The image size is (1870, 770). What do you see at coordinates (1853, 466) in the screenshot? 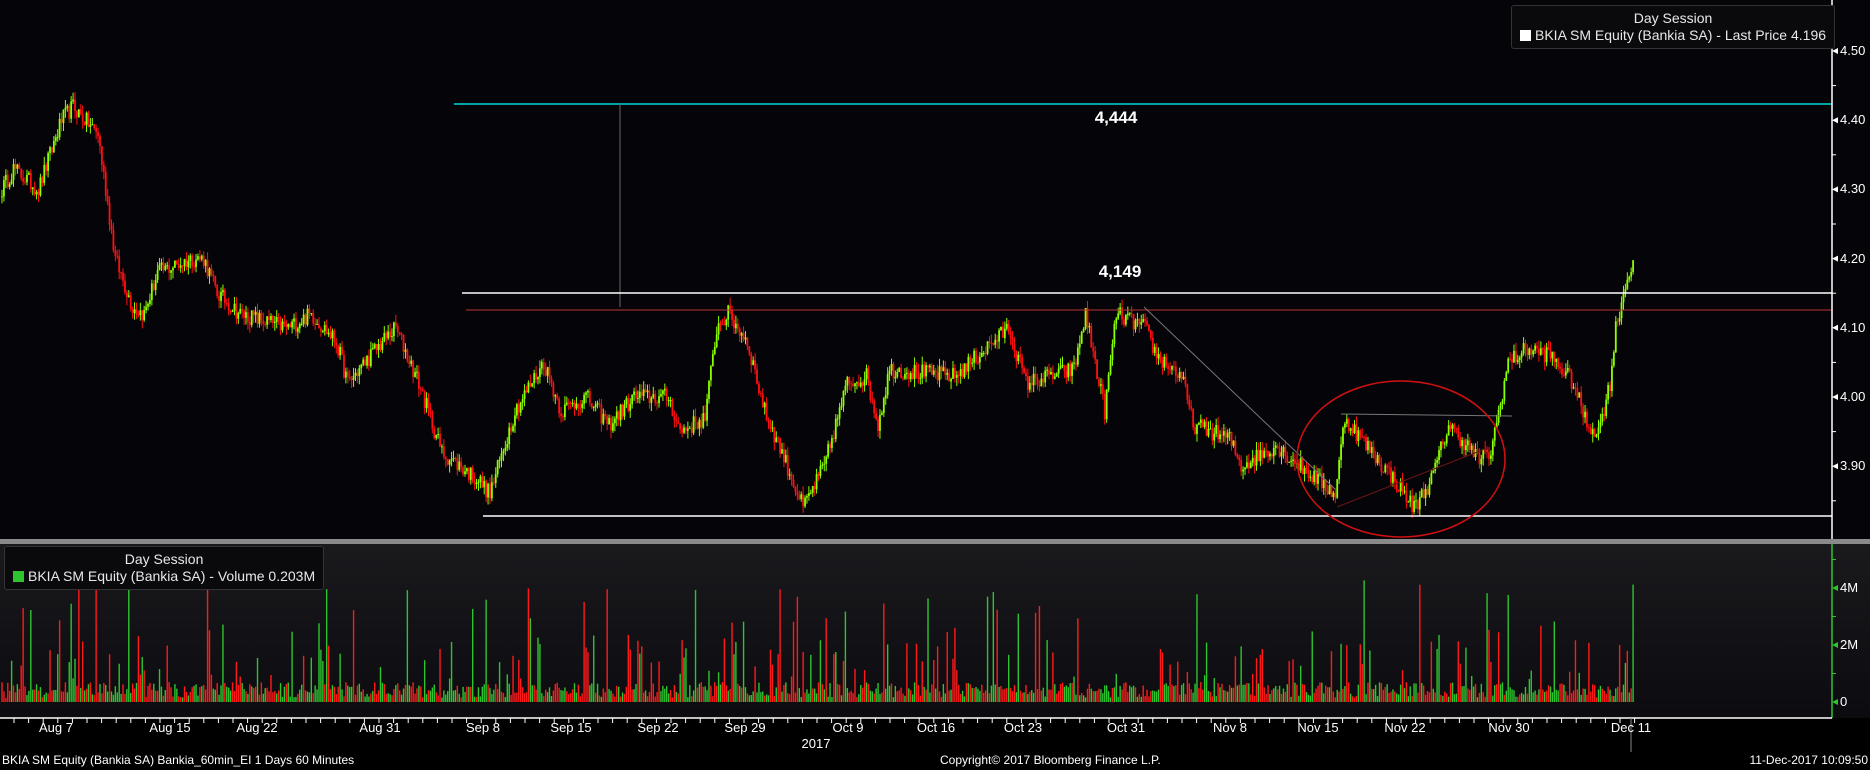
I see `price-tick-label: 3.90` at bounding box center [1853, 466].